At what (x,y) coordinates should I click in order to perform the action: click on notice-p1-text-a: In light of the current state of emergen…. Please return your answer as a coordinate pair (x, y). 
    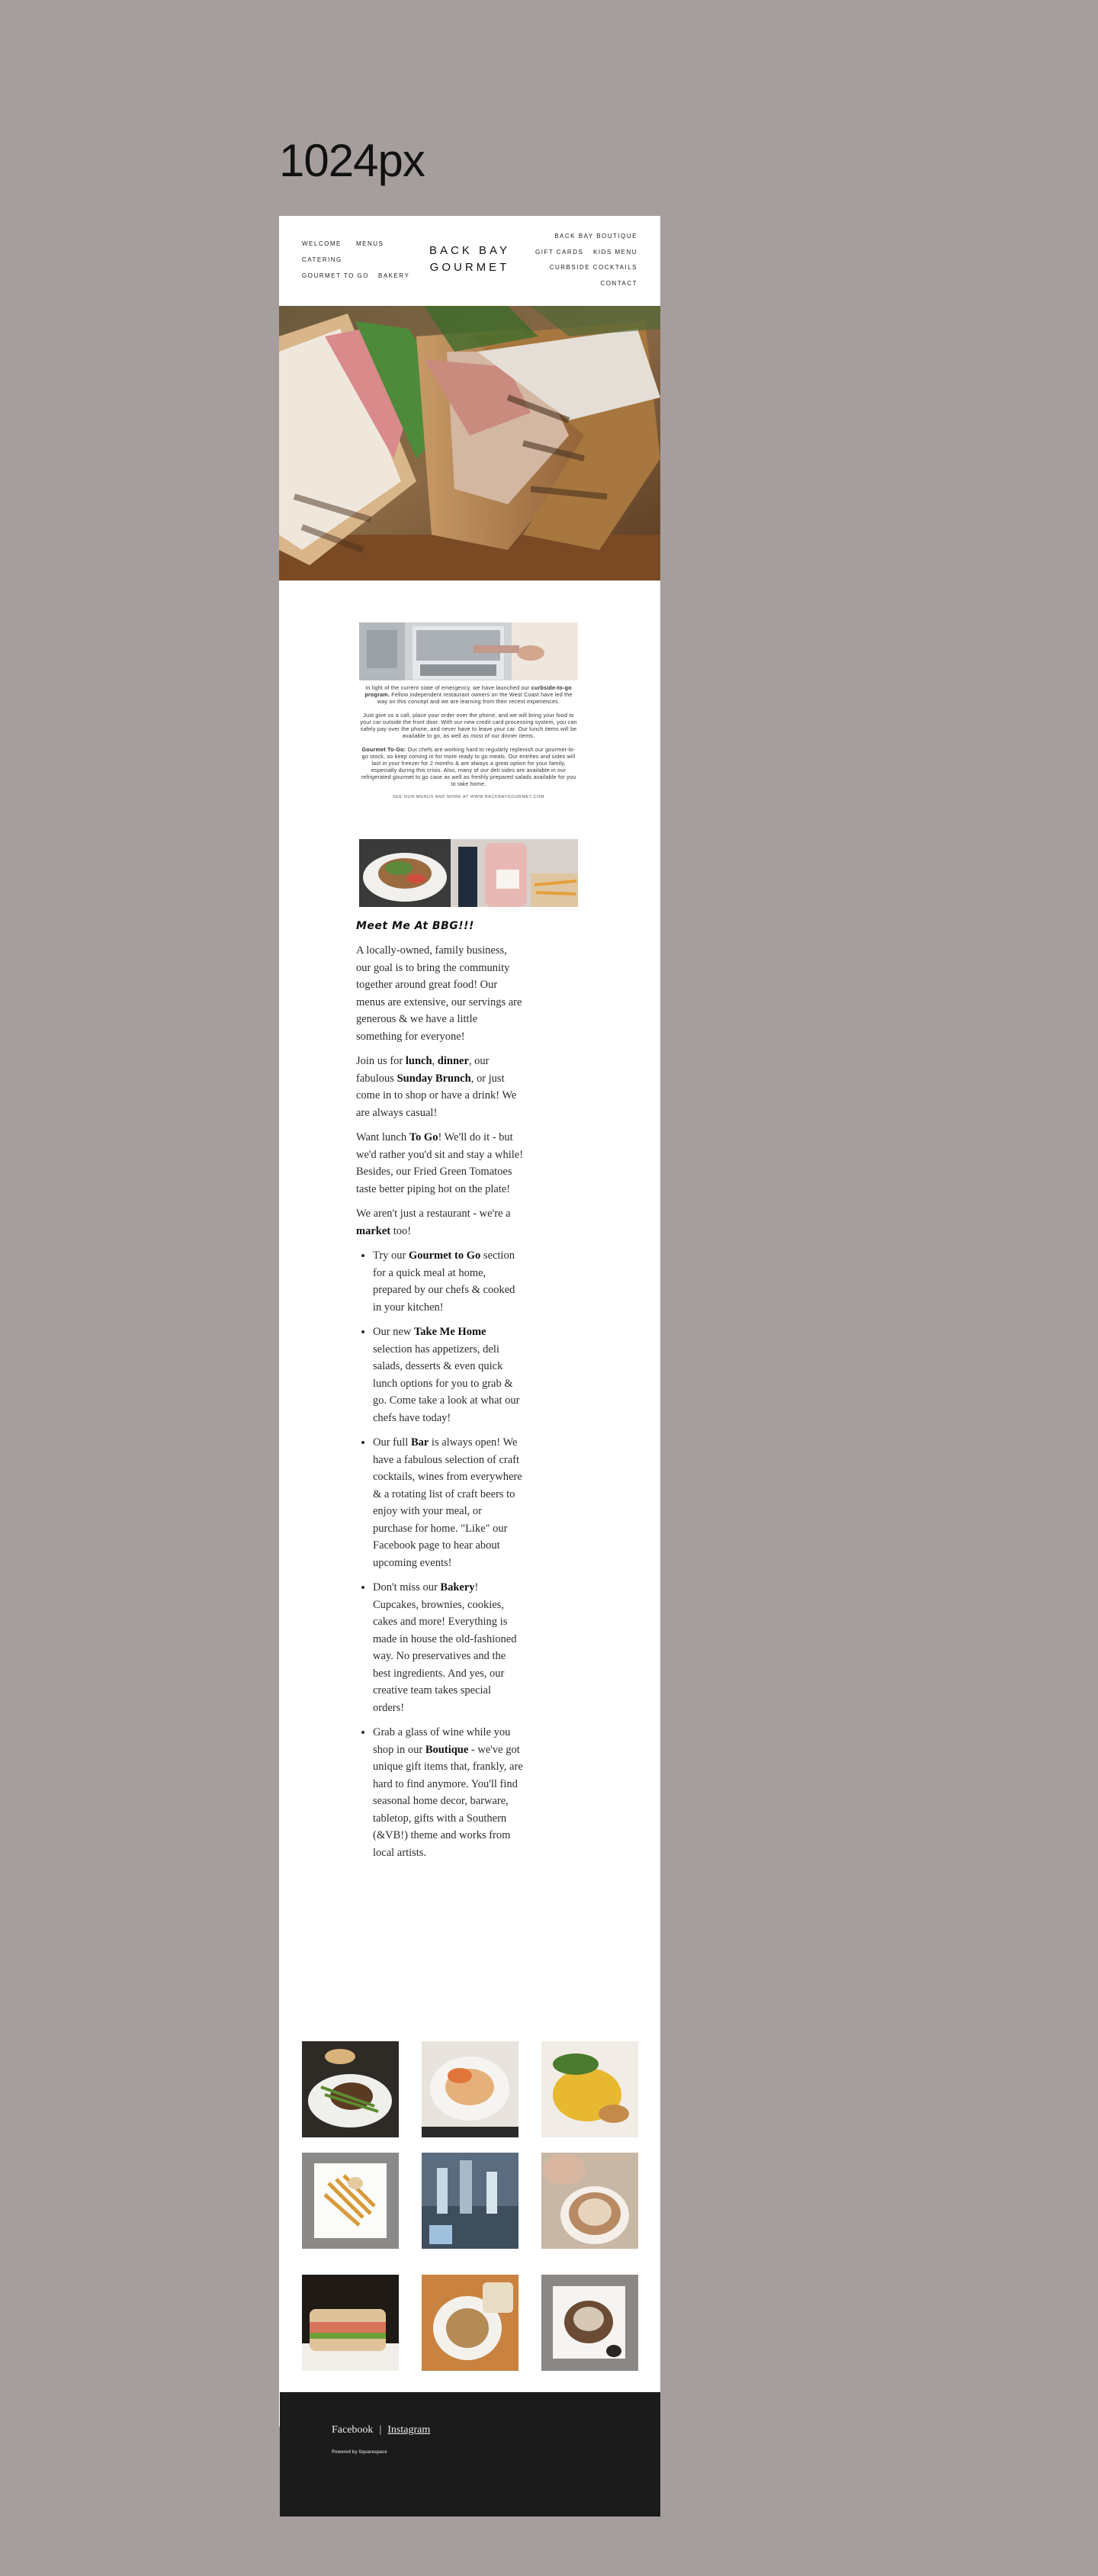
    Looking at the image, I should click on (448, 687).